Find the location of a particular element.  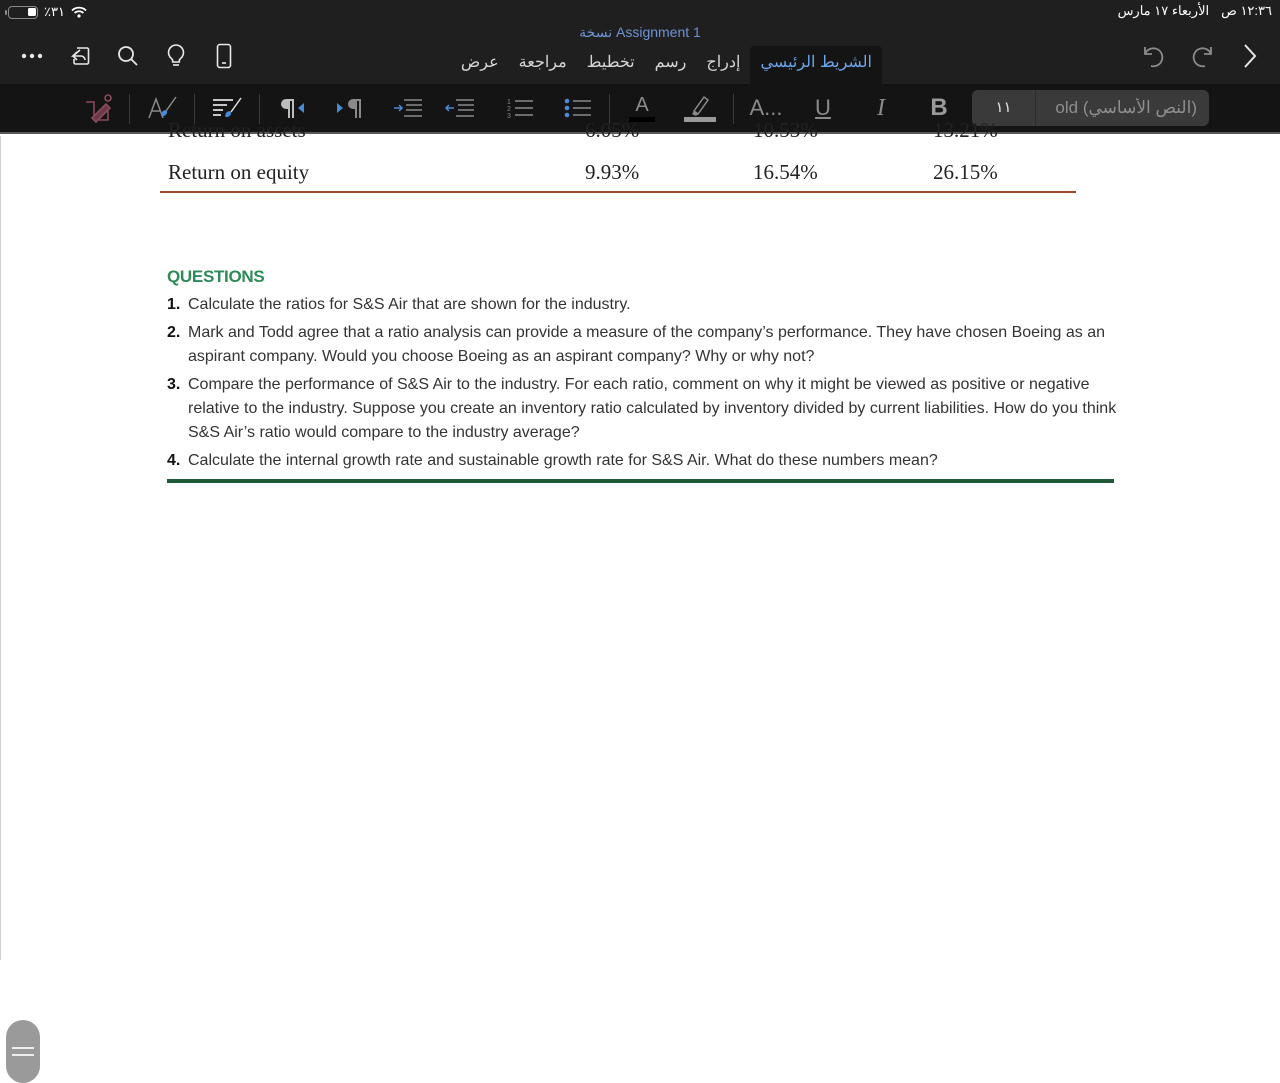

question-number: 3. is located at coordinates (174, 384).